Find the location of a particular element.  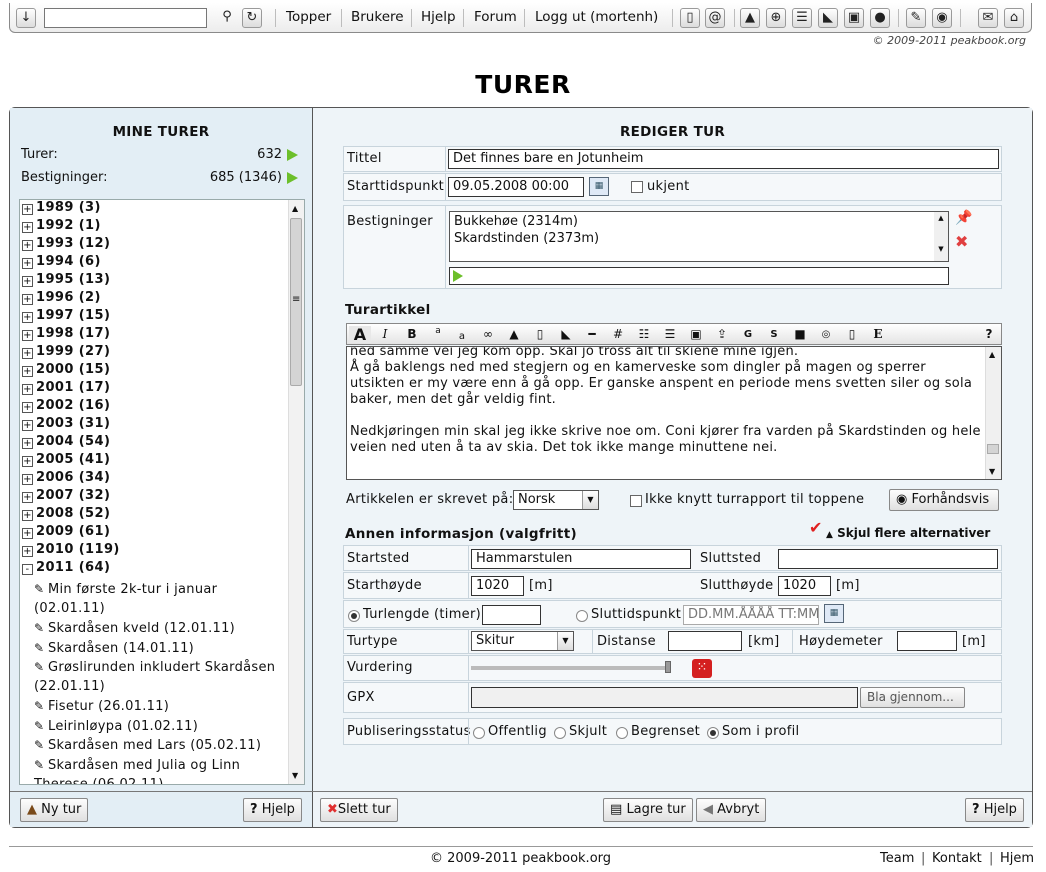

gpx-file-input is located at coordinates (664, 697).